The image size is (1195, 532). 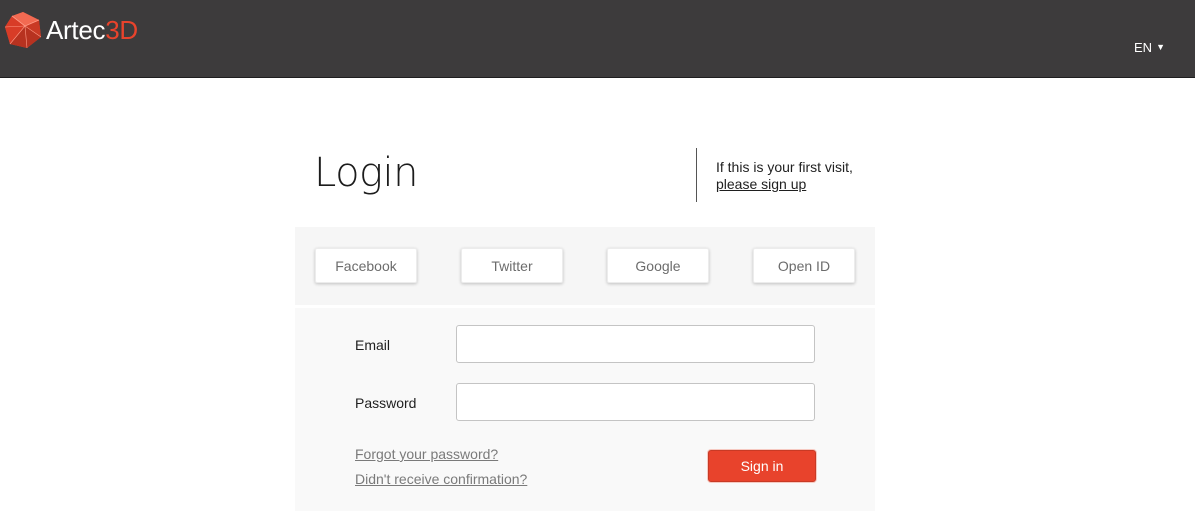 What do you see at coordinates (804, 265) in the screenshot?
I see `openid-login-button: Open ID` at bounding box center [804, 265].